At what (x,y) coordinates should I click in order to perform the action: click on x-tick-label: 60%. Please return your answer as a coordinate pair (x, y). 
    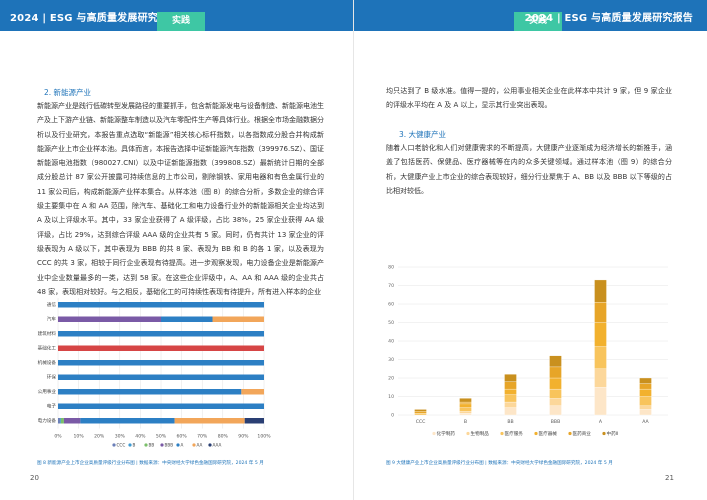
    Looking at the image, I should click on (181, 437).